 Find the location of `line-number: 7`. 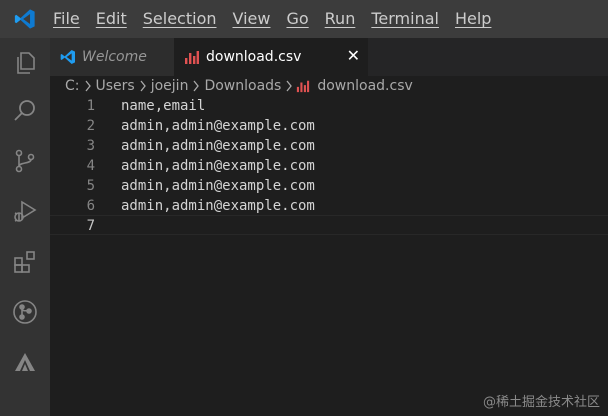

line-number: 7 is located at coordinates (90, 226).